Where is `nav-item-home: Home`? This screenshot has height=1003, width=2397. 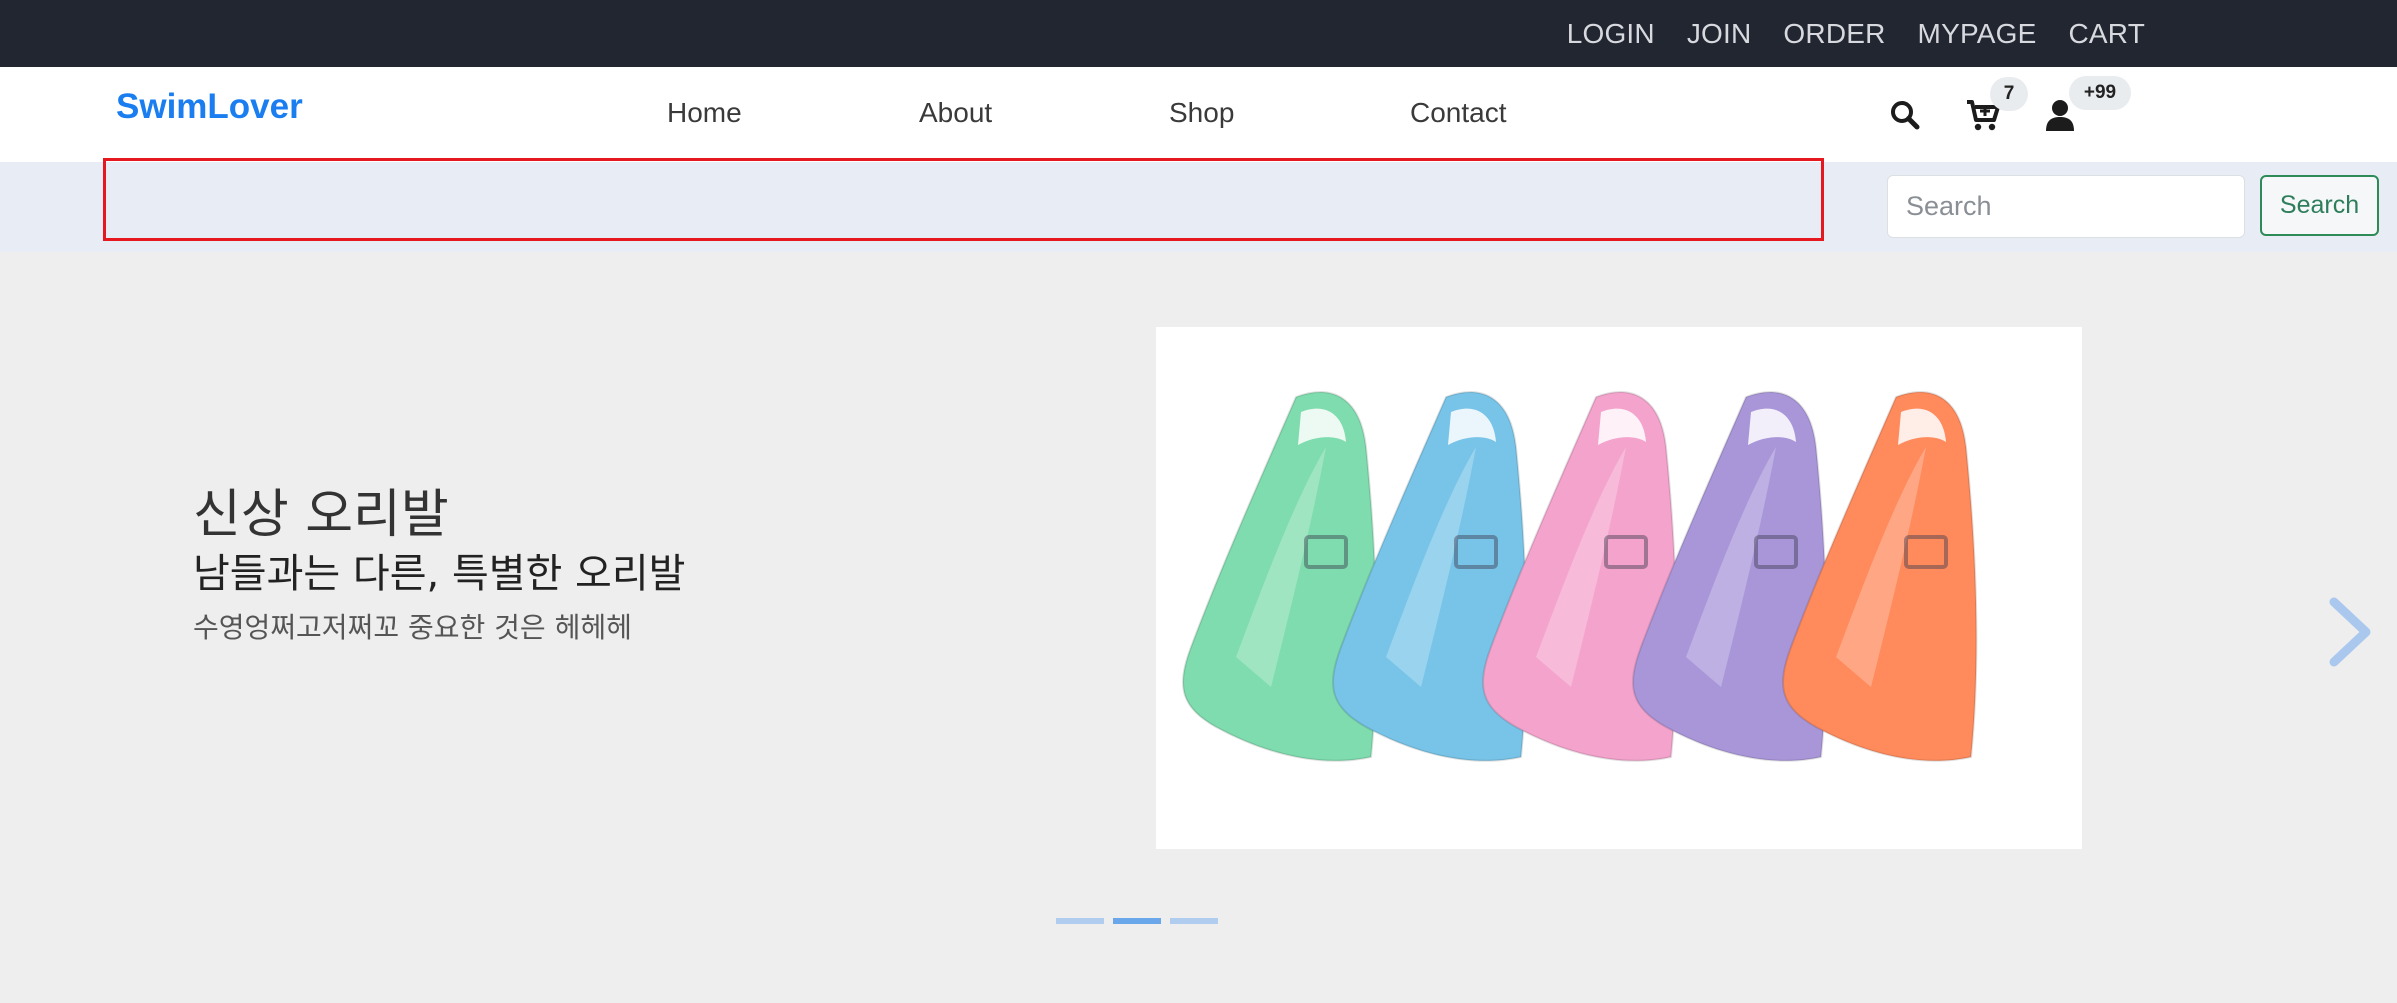 nav-item-home: Home is located at coordinates (704, 113).